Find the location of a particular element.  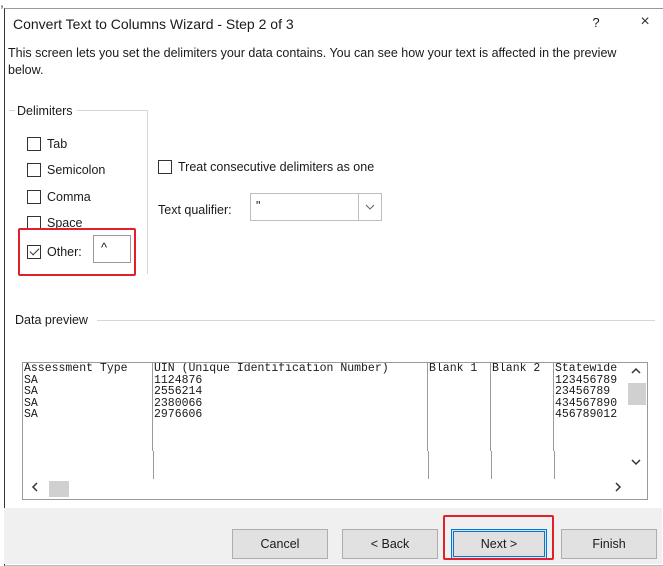

preview-header: Blank 1 is located at coordinates (453, 369).